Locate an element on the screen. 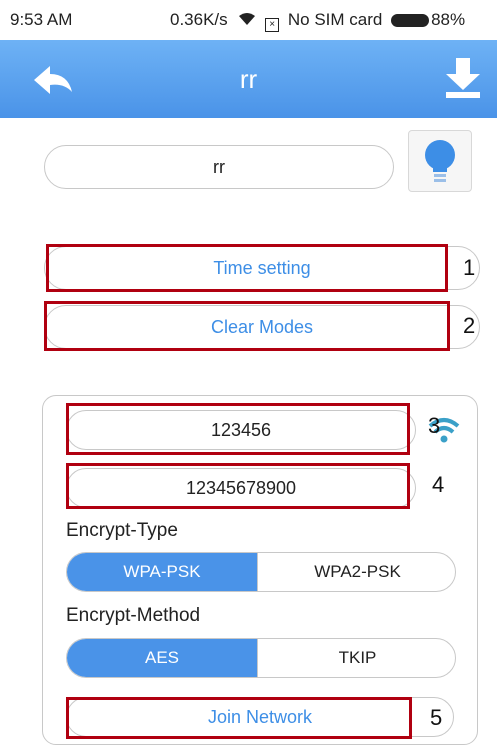 The height and width of the screenshot is (749, 497). status-bar: 9:53 AM 0.36K/s × No SIM card 88% is located at coordinates (248, 20).